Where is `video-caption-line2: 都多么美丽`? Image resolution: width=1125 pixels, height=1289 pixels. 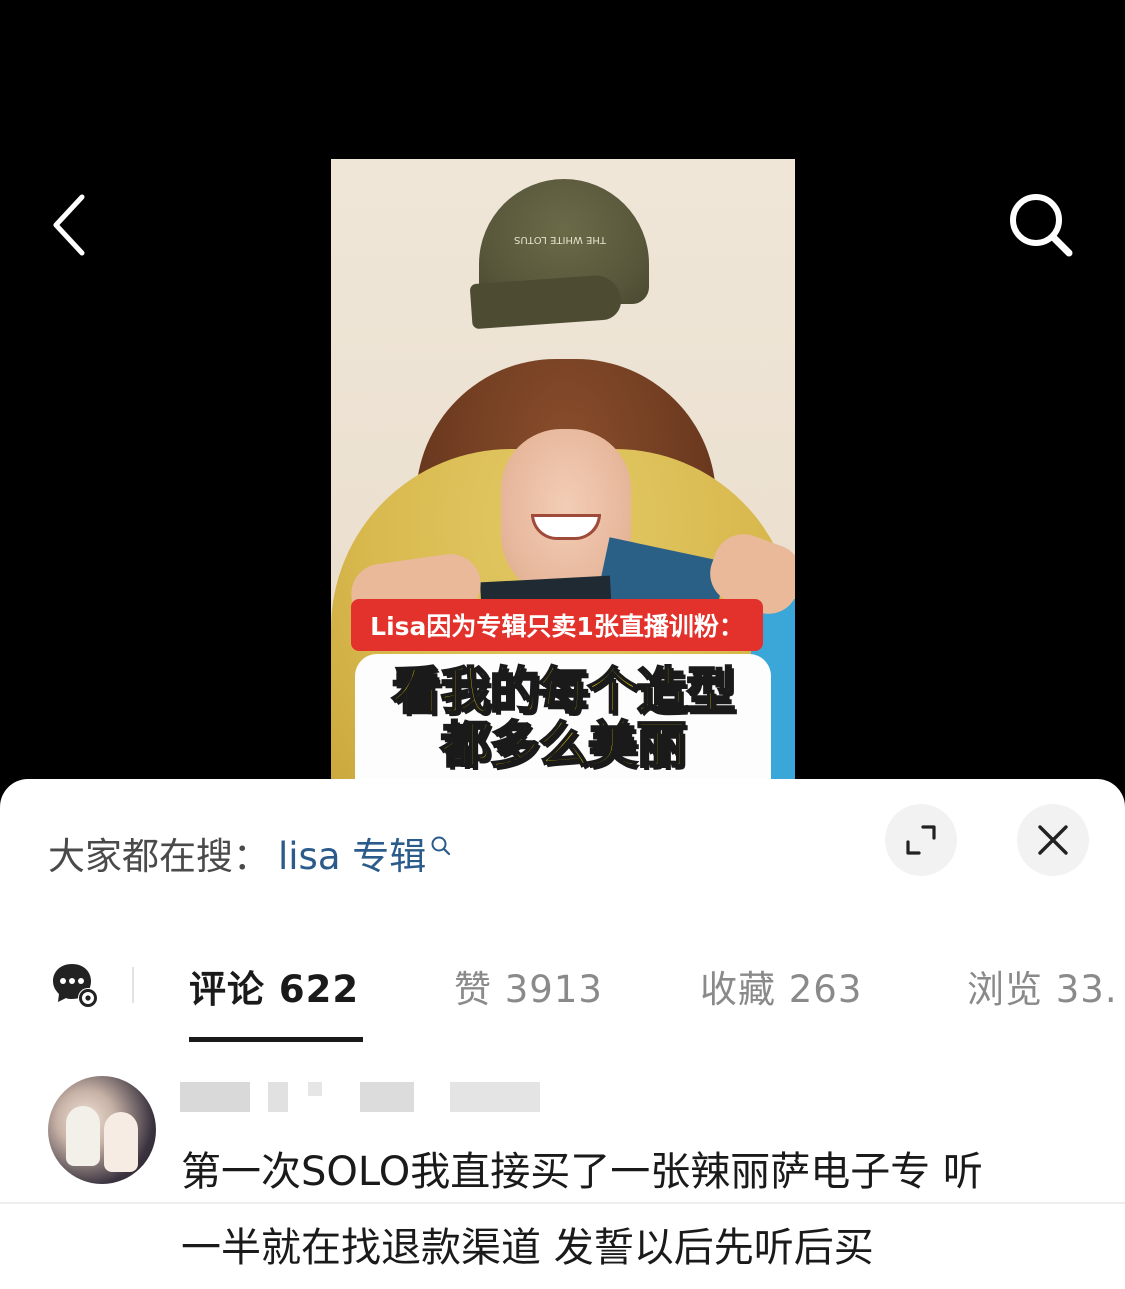
video-caption-line2: 都多么美丽 is located at coordinates (564, 745).